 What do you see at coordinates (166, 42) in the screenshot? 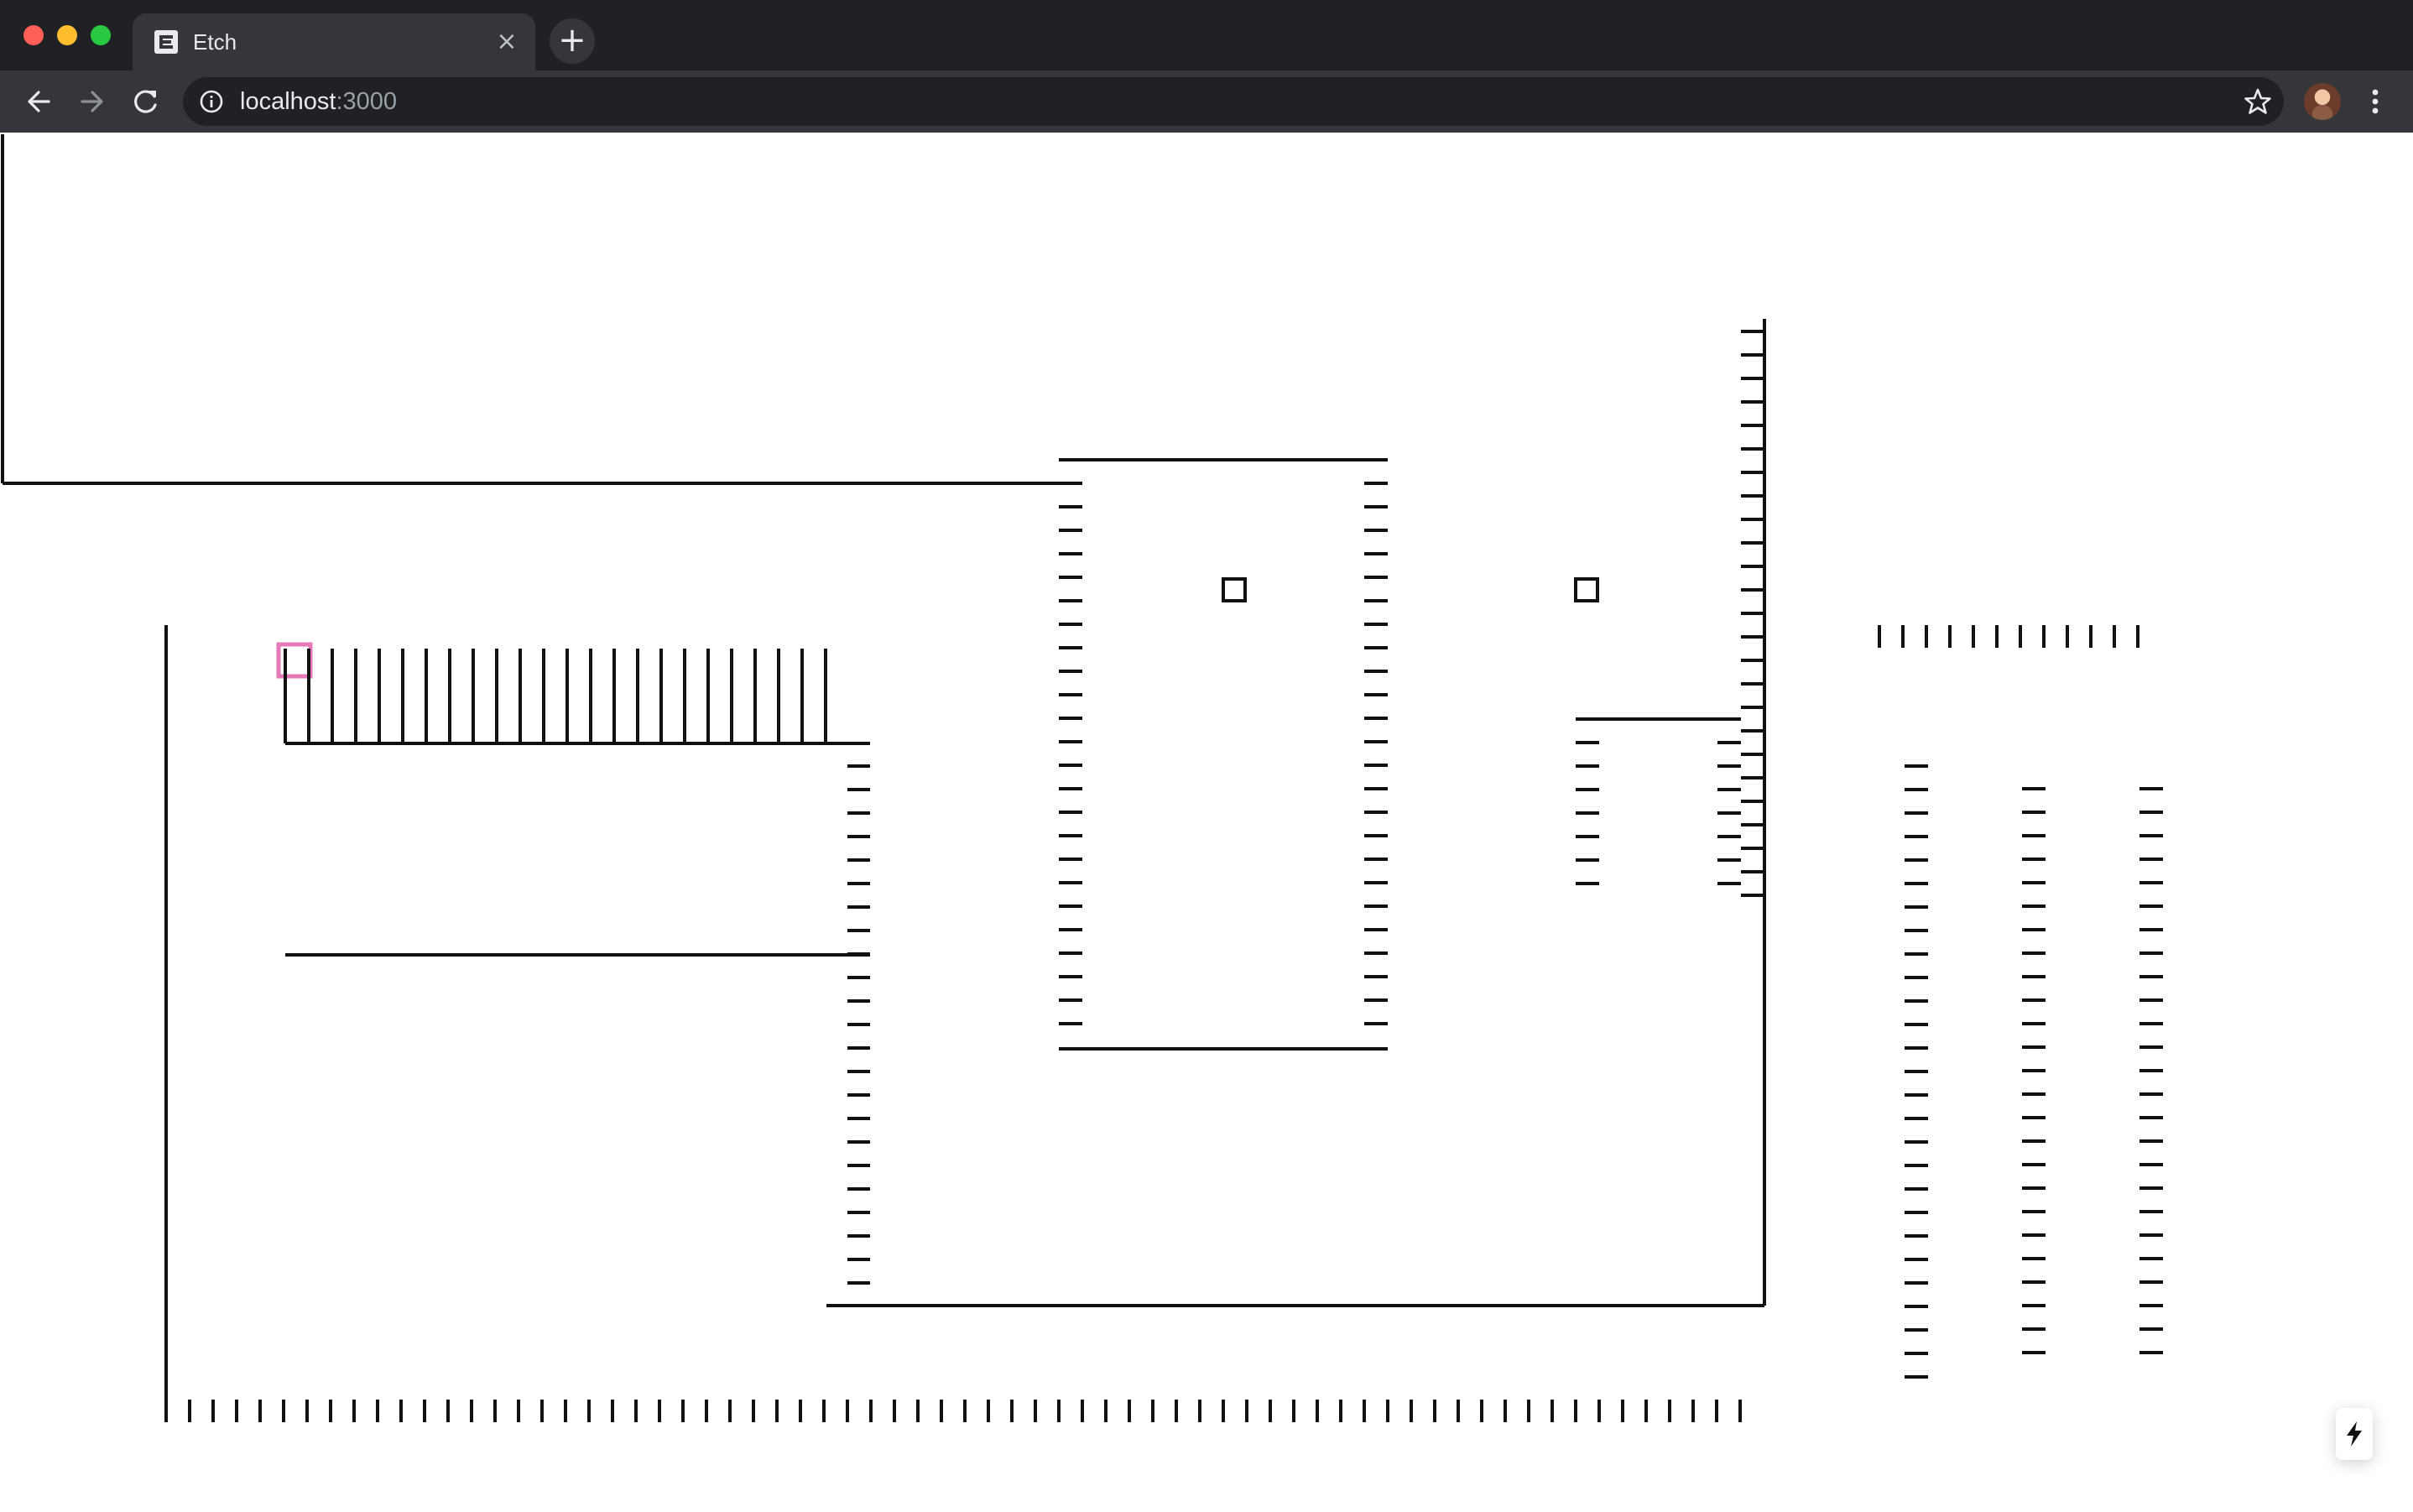
I see `etch-logo-icon` at bounding box center [166, 42].